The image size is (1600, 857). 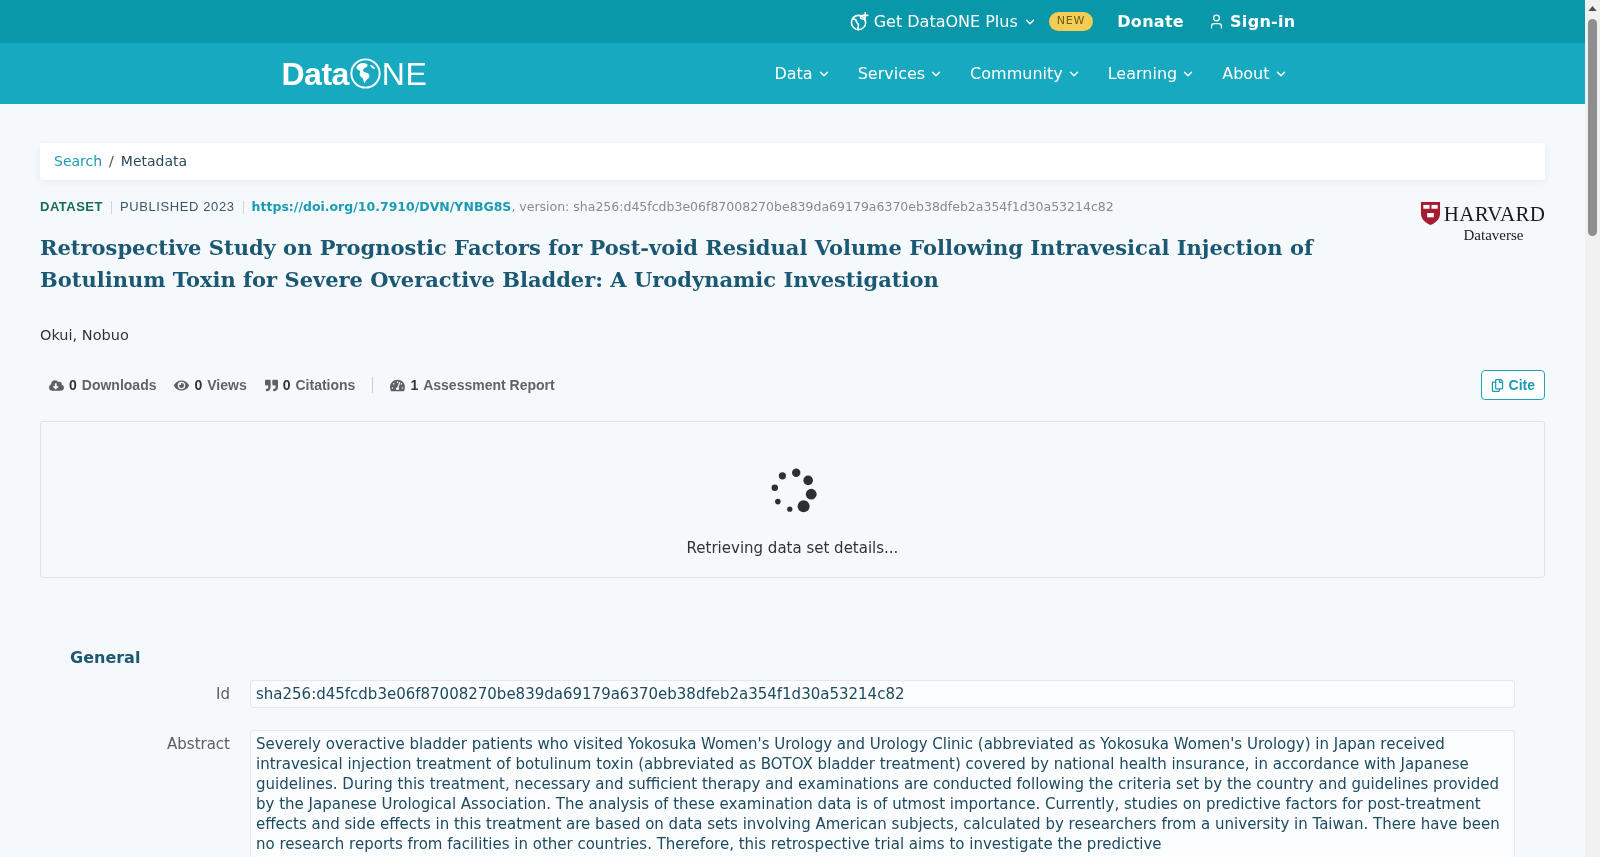 I want to click on breadcrumb-link: Search, so click(x=78, y=161).